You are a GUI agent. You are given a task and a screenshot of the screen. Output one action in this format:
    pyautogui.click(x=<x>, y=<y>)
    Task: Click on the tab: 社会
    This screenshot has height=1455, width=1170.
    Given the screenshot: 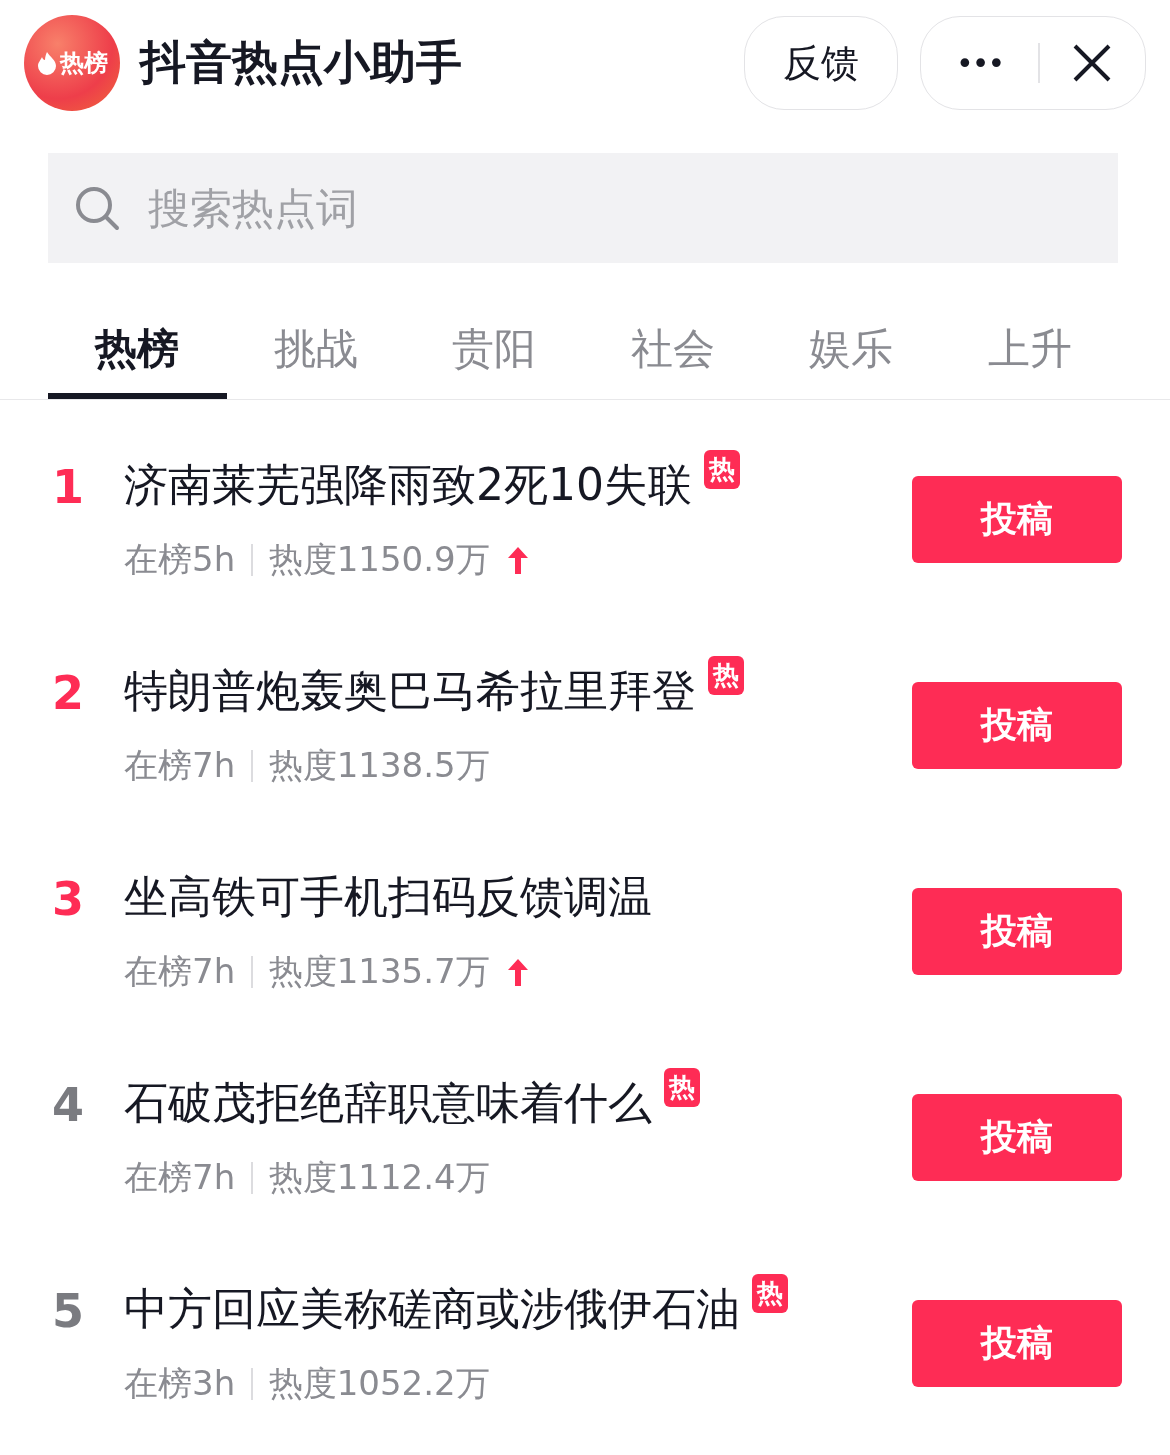 What is the action you would take?
    pyautogui.click(x=672, y=349)
    